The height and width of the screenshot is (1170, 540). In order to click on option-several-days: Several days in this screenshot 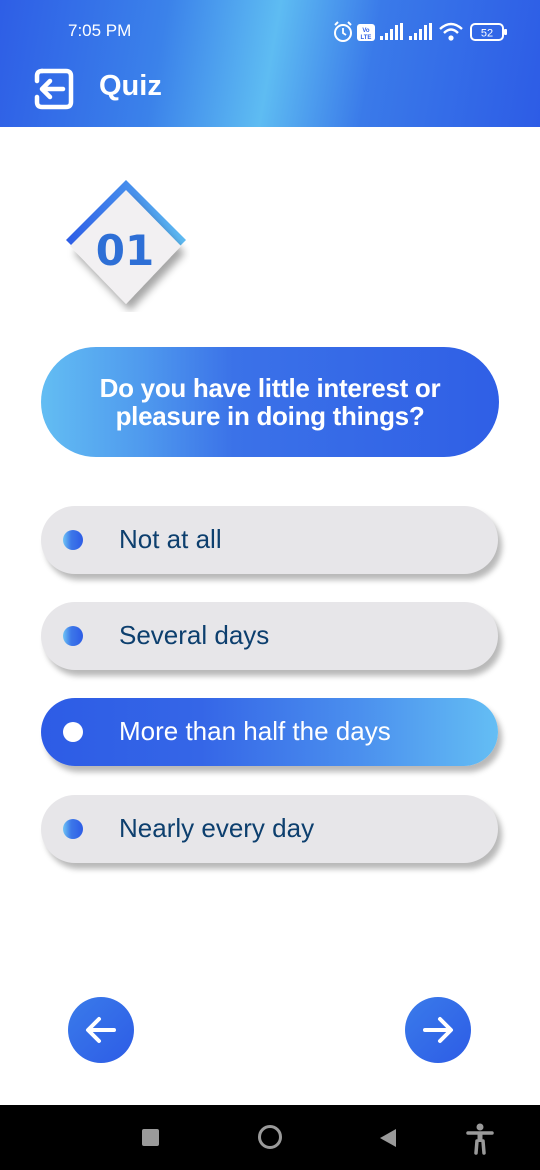, I will do `click(269, 636)`.